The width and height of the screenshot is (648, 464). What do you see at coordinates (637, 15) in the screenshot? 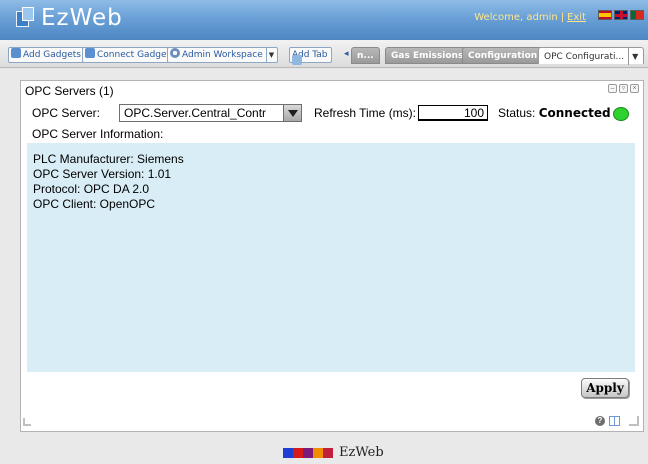
I see `portuguese-flag-icon` at bounding box center [637, 15].